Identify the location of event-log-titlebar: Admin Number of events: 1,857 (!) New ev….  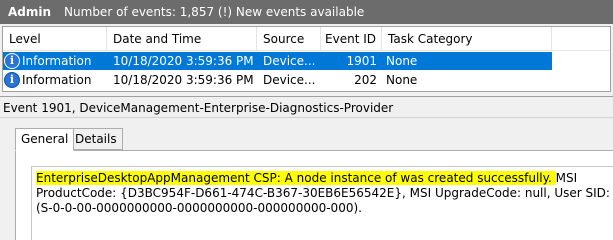
(306, 12).